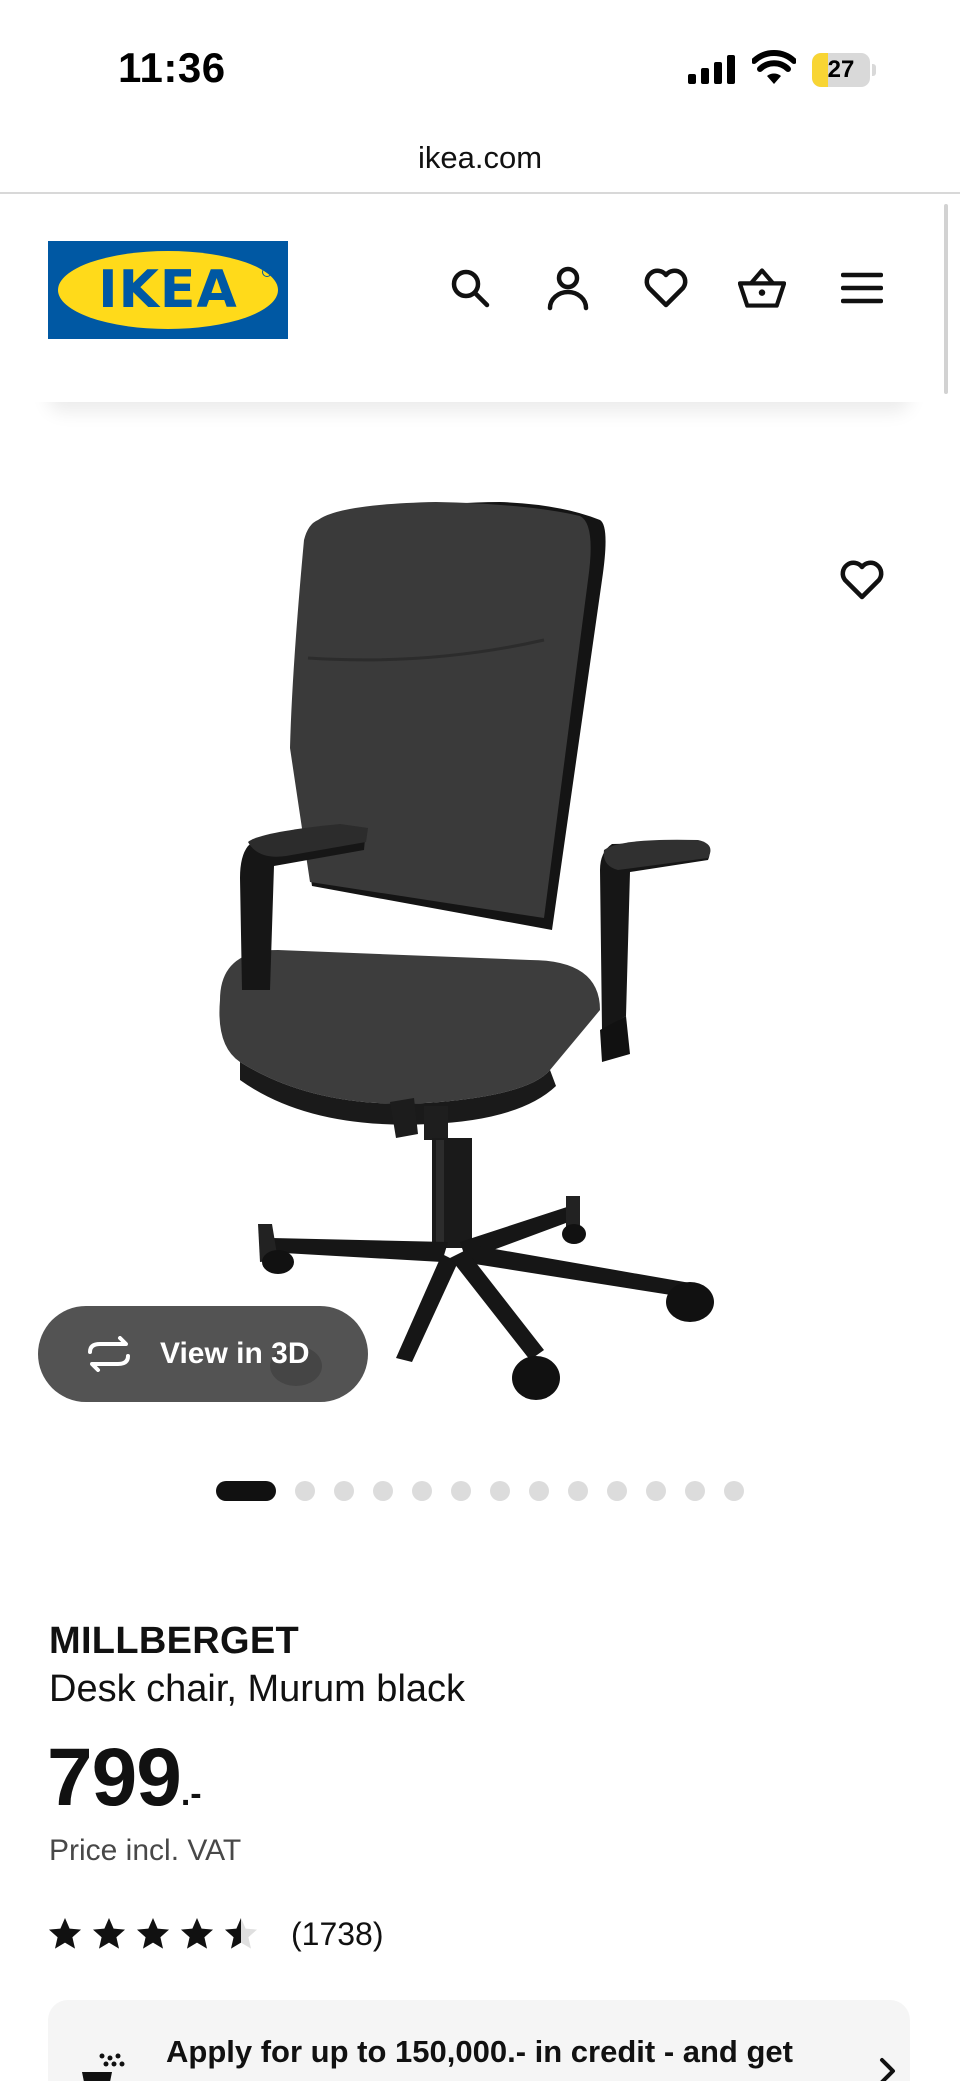  Describe the element at coordinates (235, 1353) in the screenshot. I see `view-in-3d-label: View in 3D` at that location.